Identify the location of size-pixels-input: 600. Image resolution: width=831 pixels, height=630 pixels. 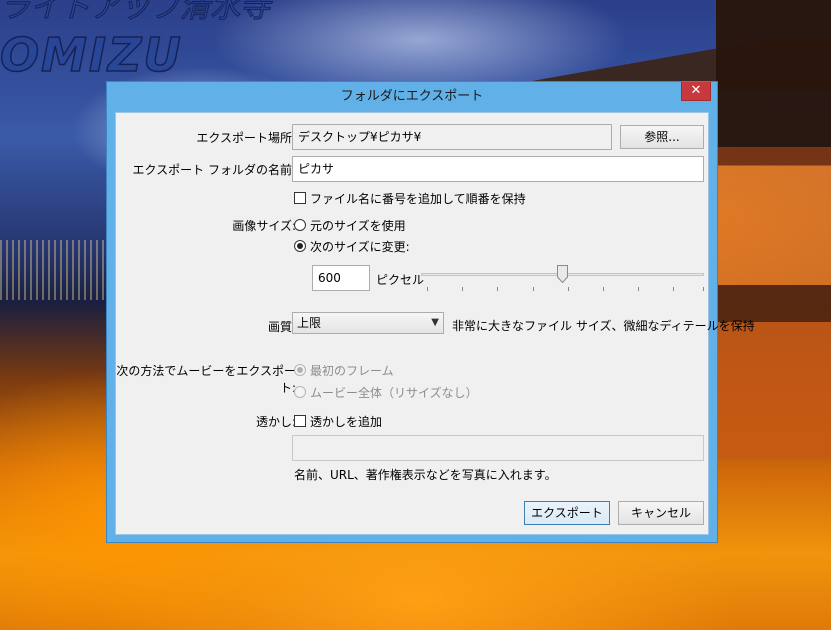
(341, 278).